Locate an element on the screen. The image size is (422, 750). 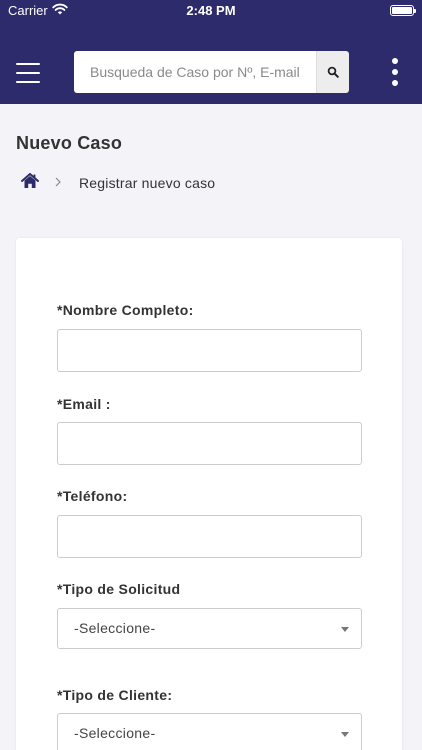
full-name-field is located at coordinates (209, 350).